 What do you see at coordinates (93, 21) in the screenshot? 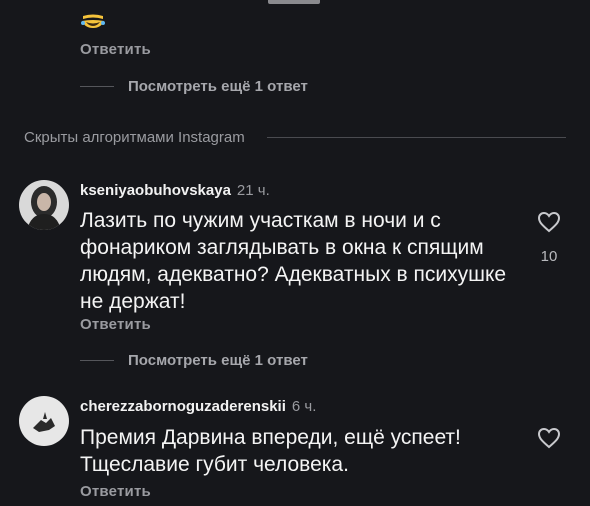
I see `laughing-tears-emoji-icon` at bounding box center [93, 21].